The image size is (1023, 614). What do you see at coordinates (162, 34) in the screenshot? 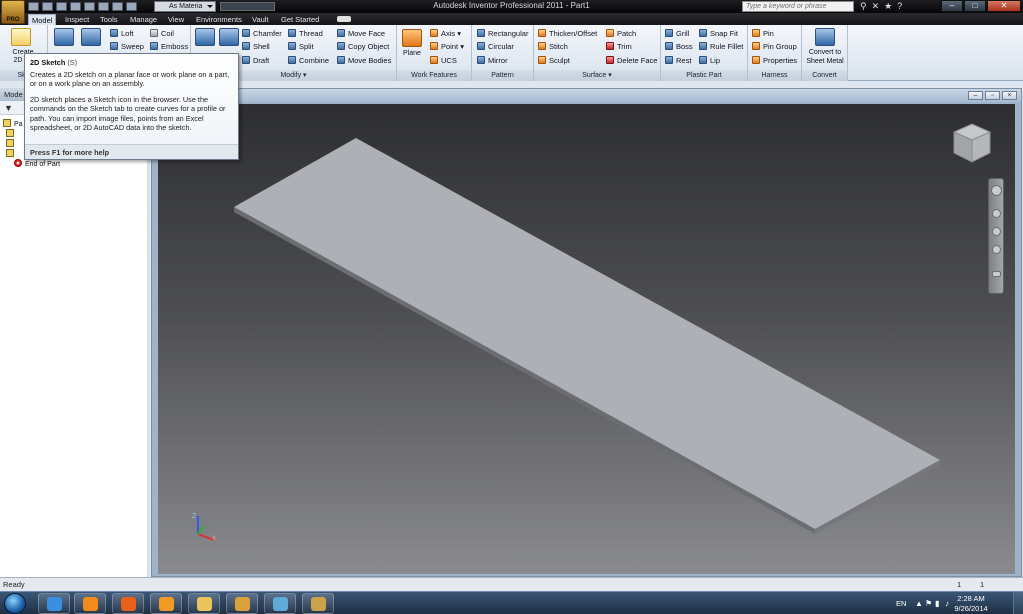
I see `coil-button: Coil` at bounding box center [162, 34].